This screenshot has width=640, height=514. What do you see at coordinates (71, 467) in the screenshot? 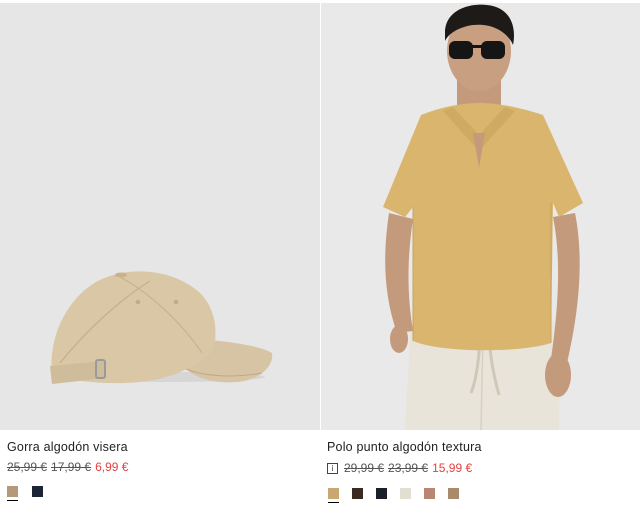
I see `previous-price: 17,99 €` at bounding box center [71, 467].